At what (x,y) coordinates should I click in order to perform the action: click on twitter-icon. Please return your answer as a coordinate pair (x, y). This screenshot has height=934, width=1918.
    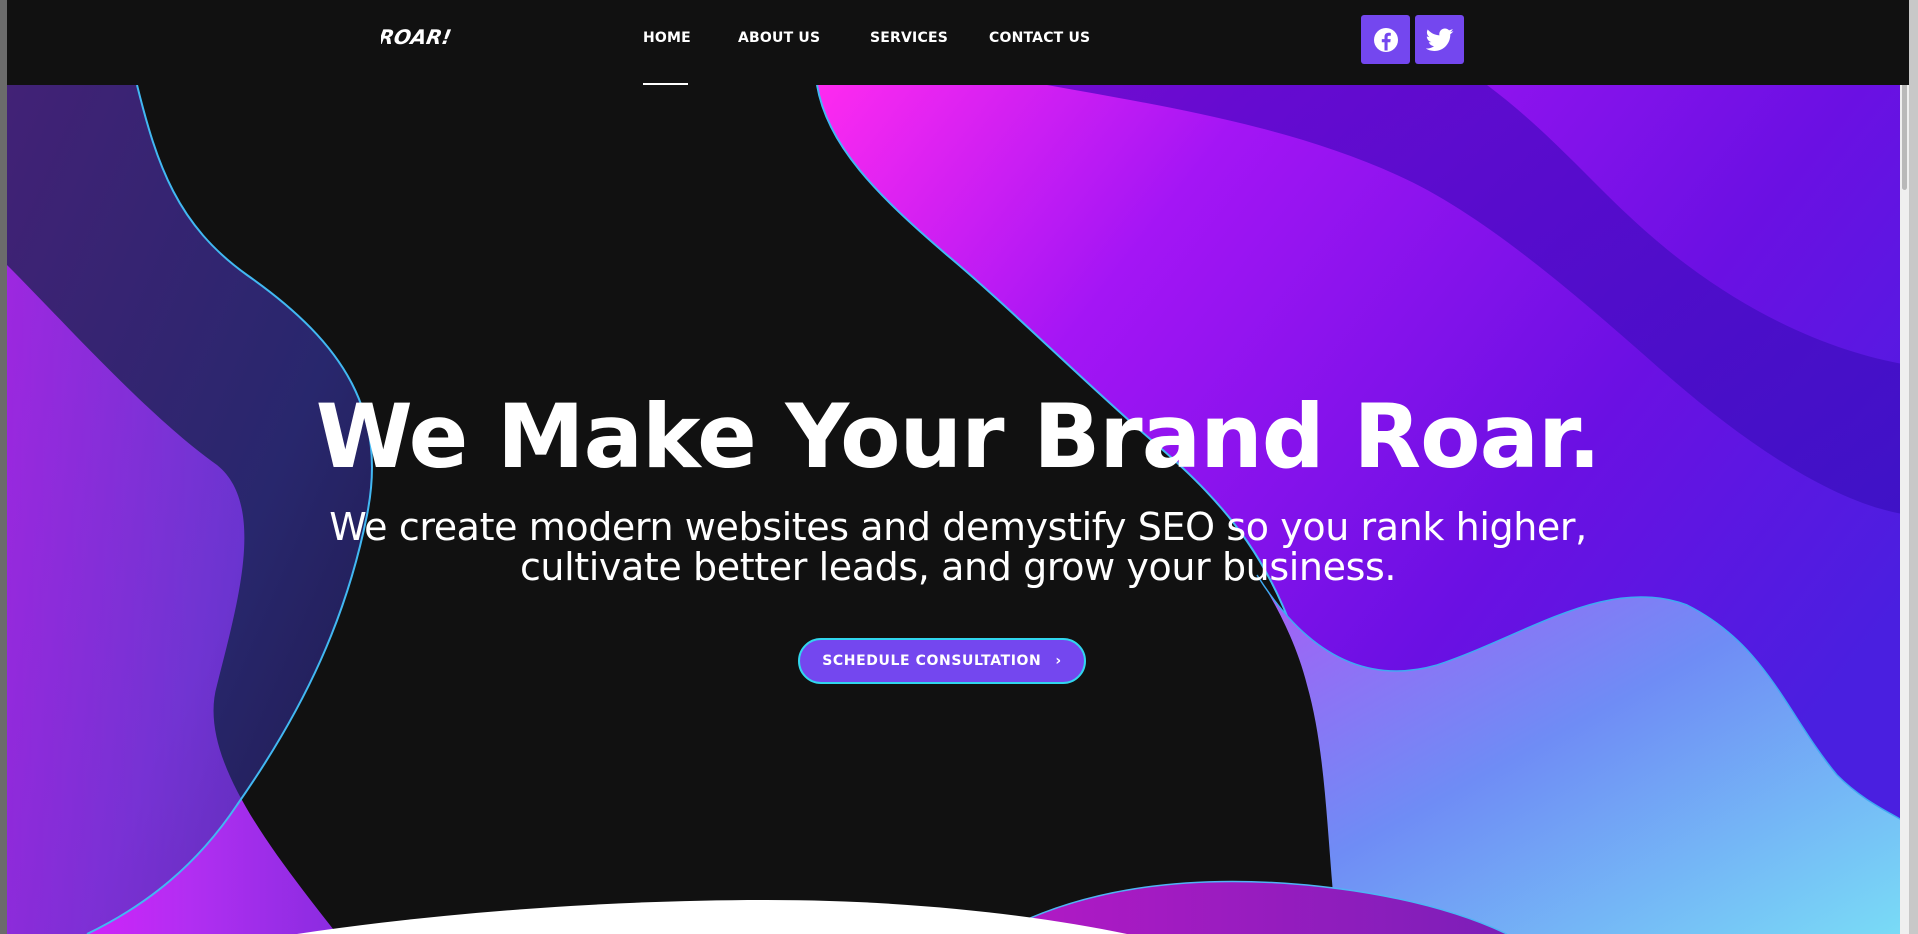
    Looking at the image, I should click on (1439, 39).